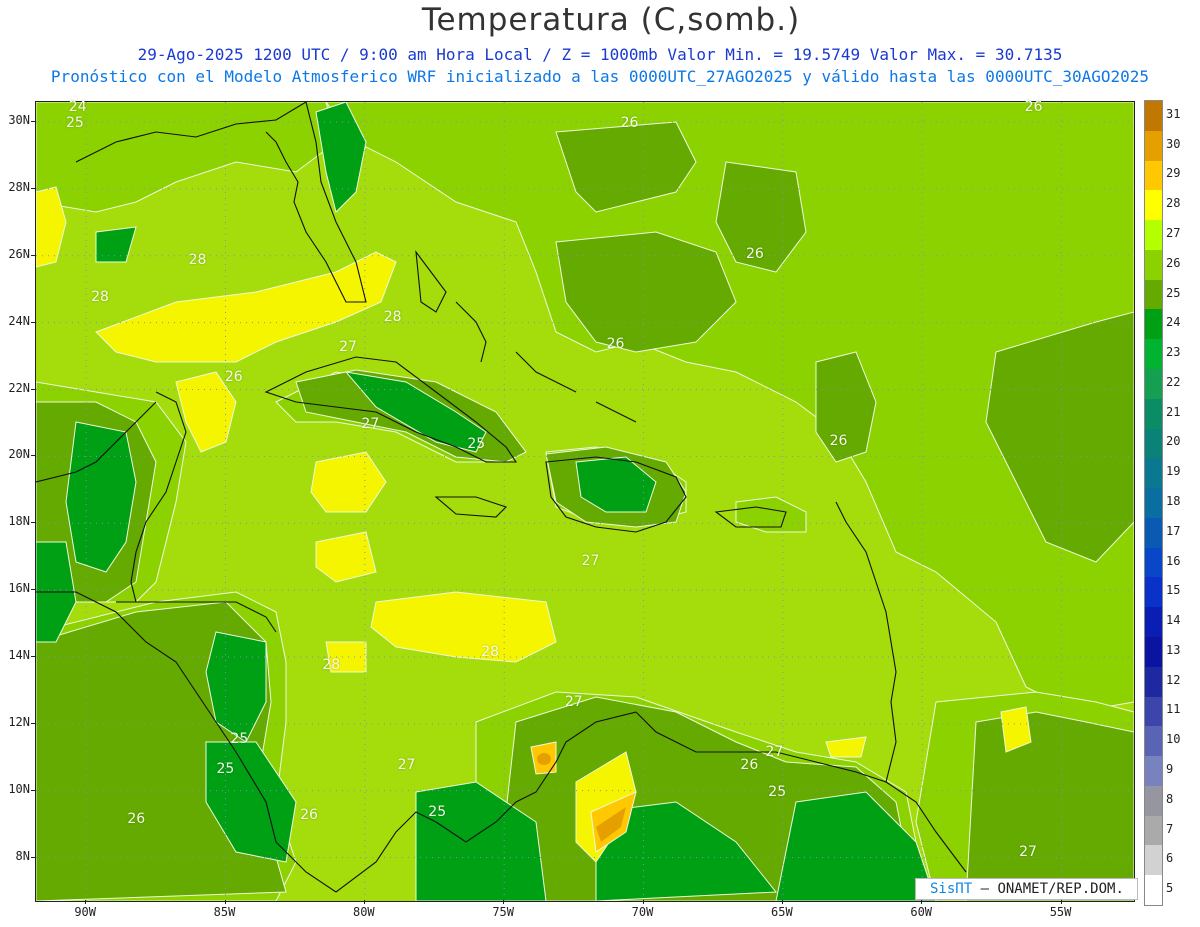  What do you see at coordinates (1173, 649) in the screenshot?
I see `color-scale-label: 13` at bounding box center [1173, 649].